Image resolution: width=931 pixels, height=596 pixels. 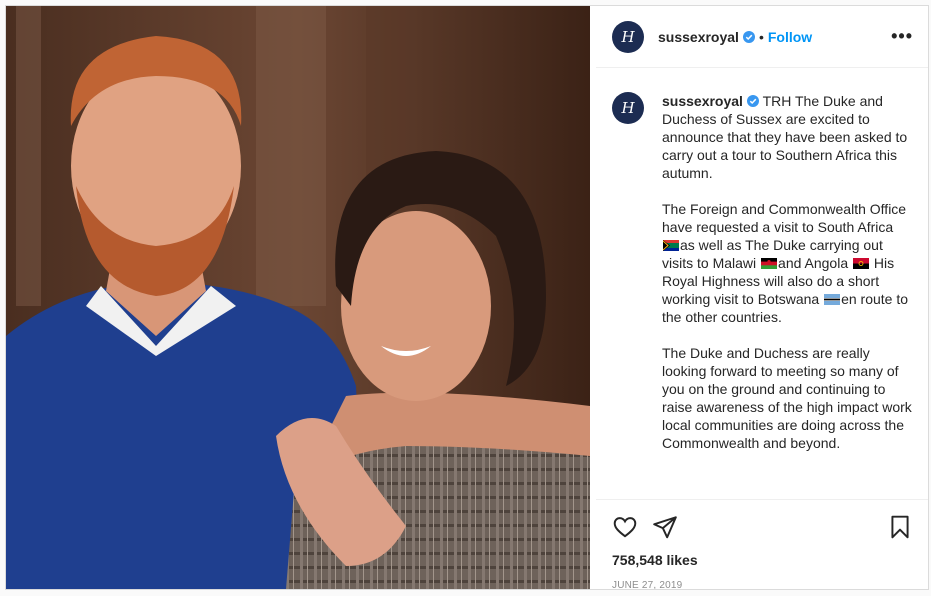 I want to click on action-icons, so click(x=762, y=525).